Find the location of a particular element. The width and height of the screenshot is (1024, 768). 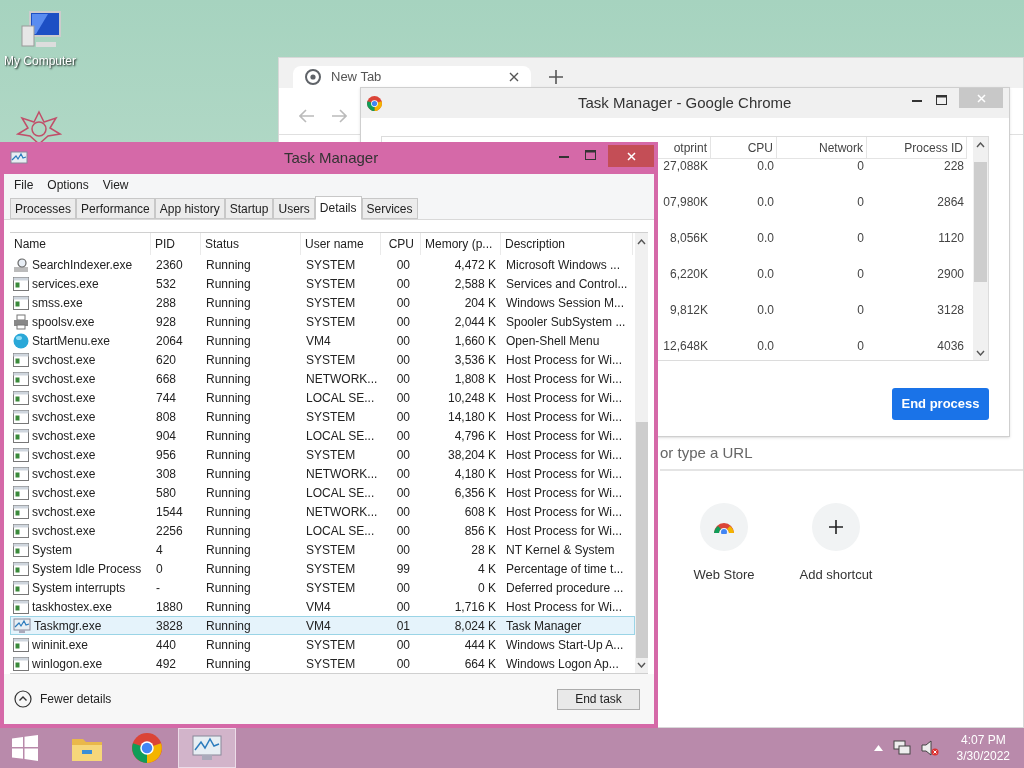

table-cell-text: 2864 is located at coordinates (950, 202).